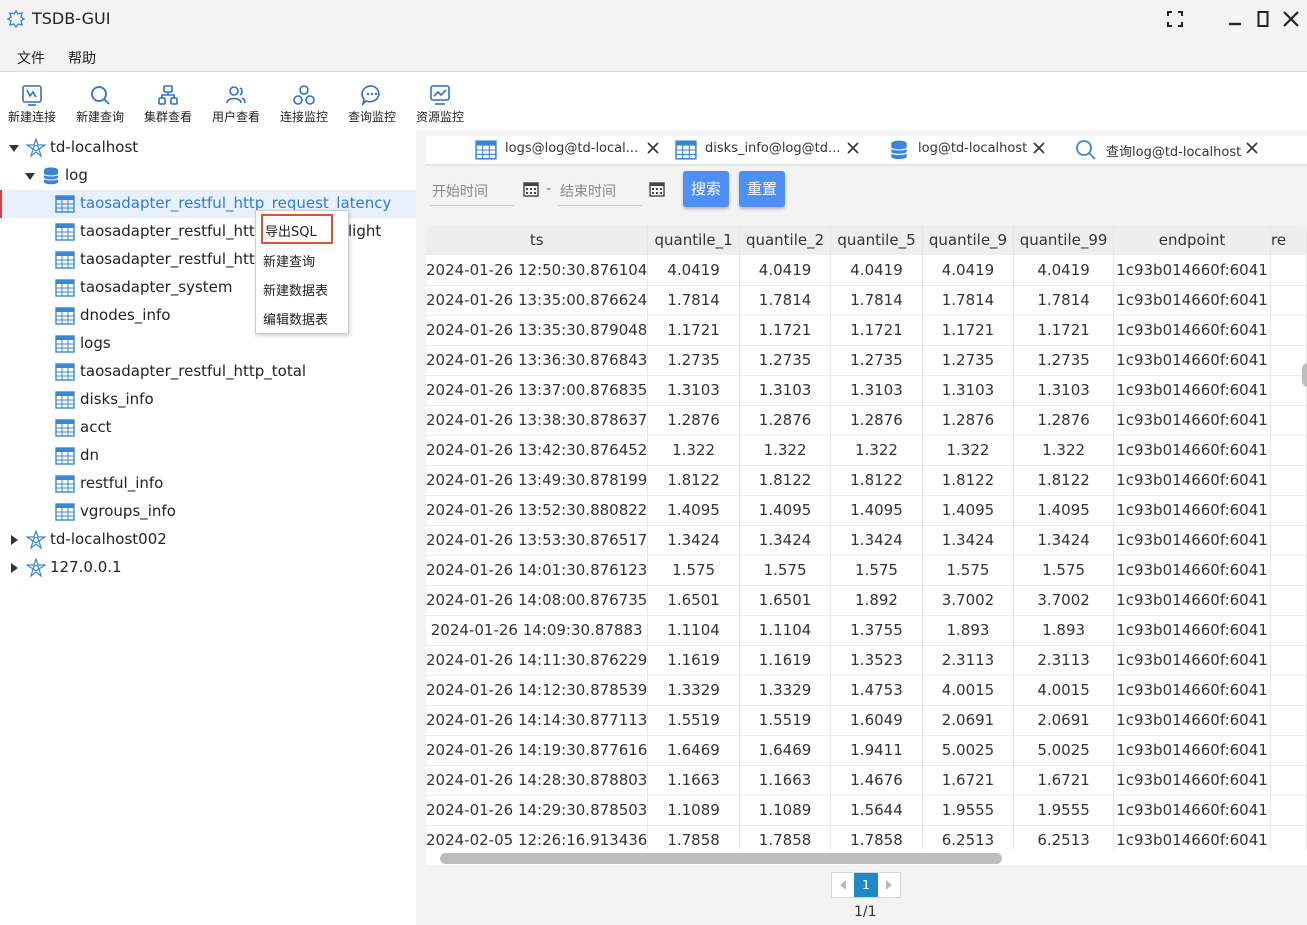  What do you see at coordinates (537, 420) in the screenshot?
I see `table-cell: 2024-01-26 13:38:30.878637` at bounding box center [537, 420].